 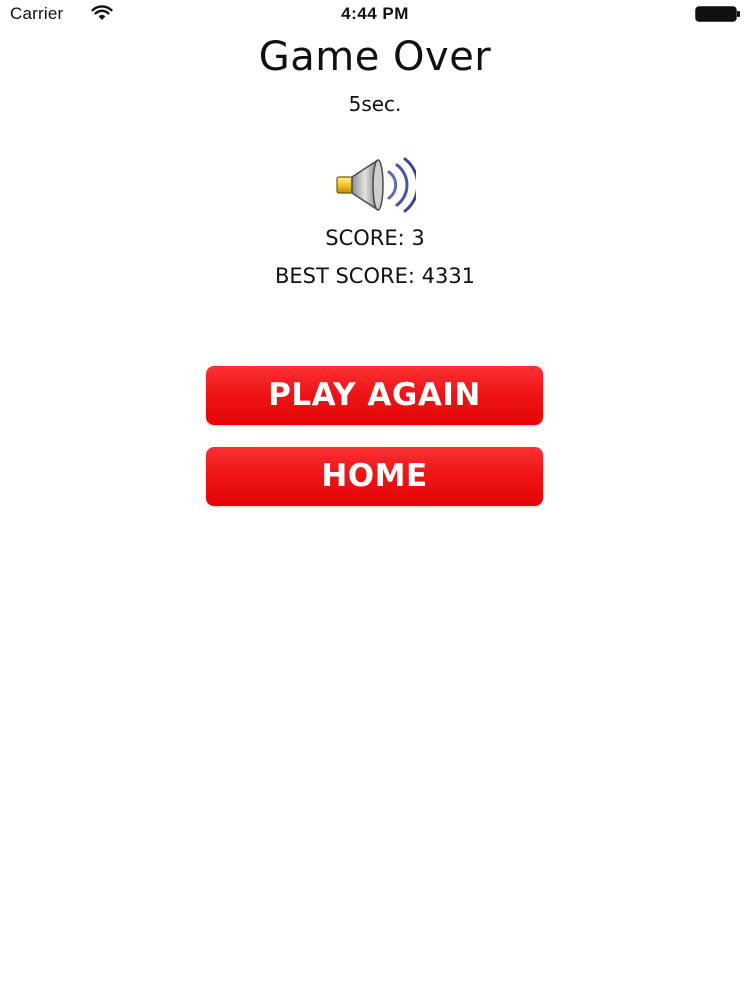 What do you see at coordinates (375, 276) in the screenshot?
I see `best-score: BEST SCORE: 4331` at bounding box center [375, 276].